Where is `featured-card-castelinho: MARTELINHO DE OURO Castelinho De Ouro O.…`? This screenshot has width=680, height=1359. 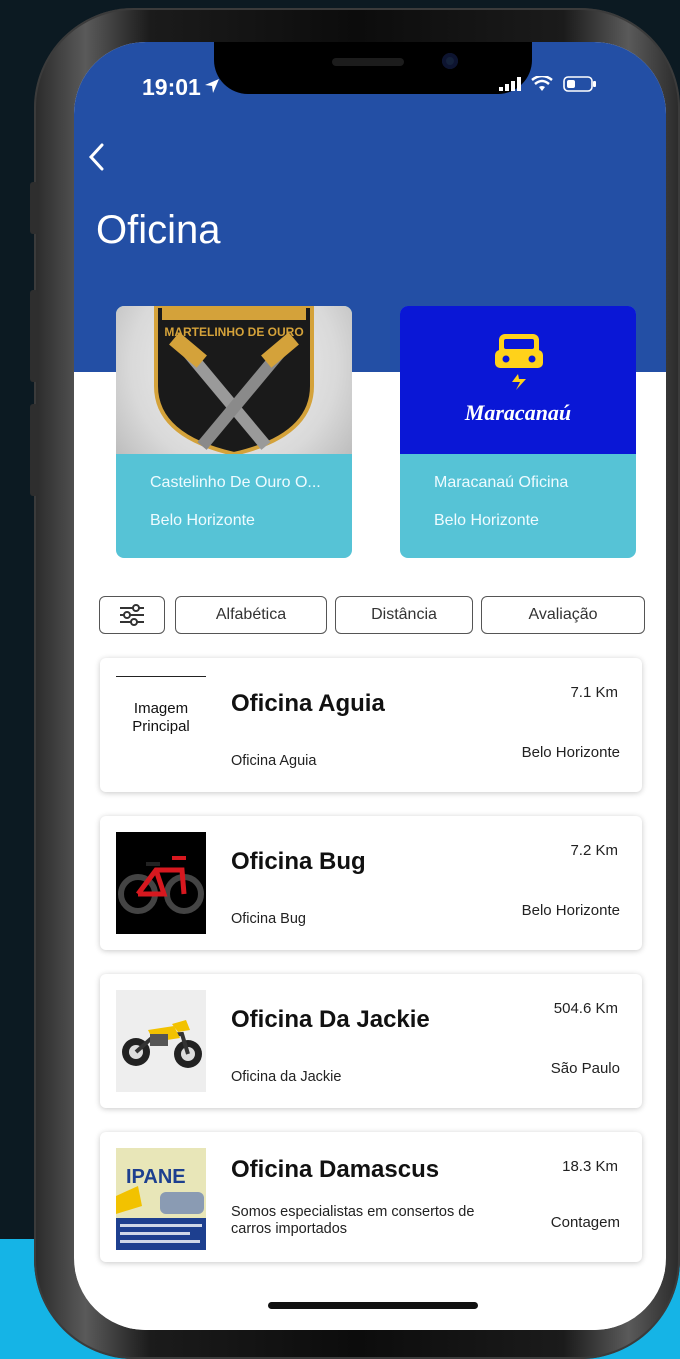 featured-card-castelinho: MARTELINHO DE OURO Castelinho De Ouro O.… is located at coordinates (234, 432).